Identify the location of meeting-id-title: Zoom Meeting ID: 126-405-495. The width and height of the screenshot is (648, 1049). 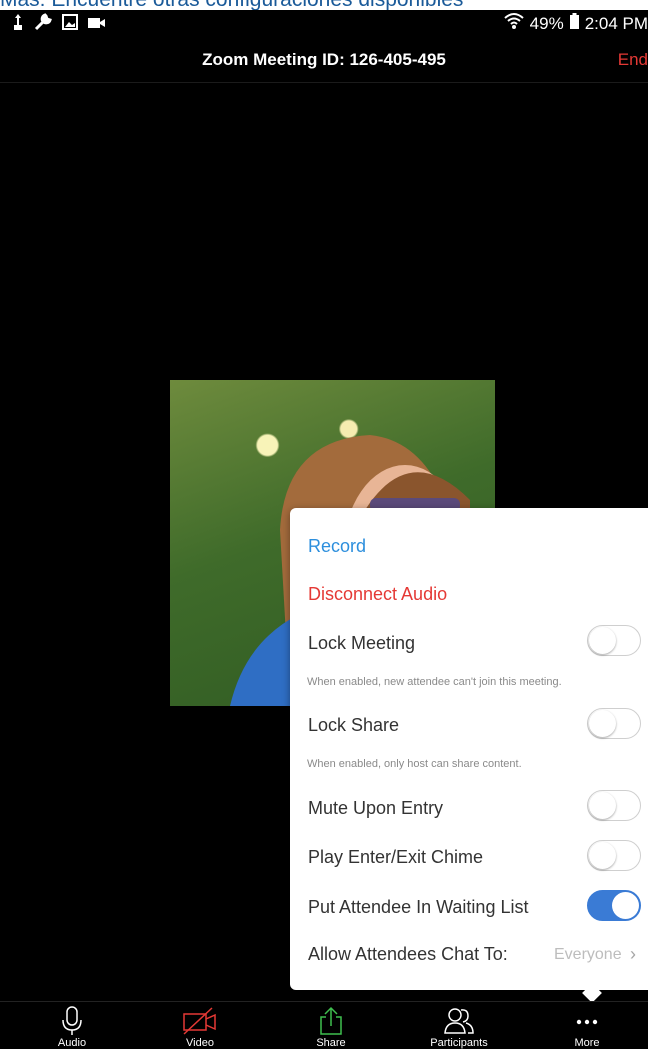
(324, 59).